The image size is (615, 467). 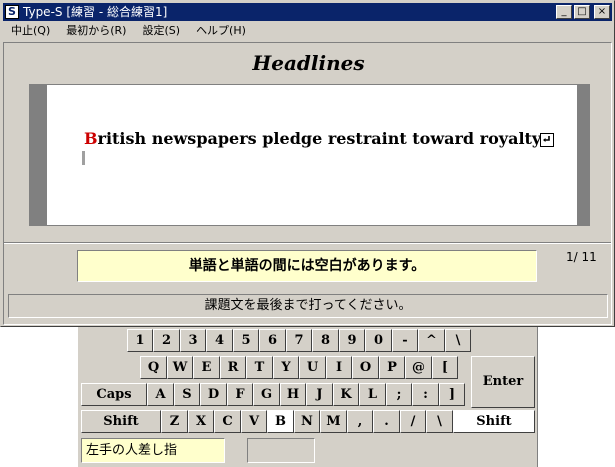 I want to click on key-r: R, so click(x=233, y=367).